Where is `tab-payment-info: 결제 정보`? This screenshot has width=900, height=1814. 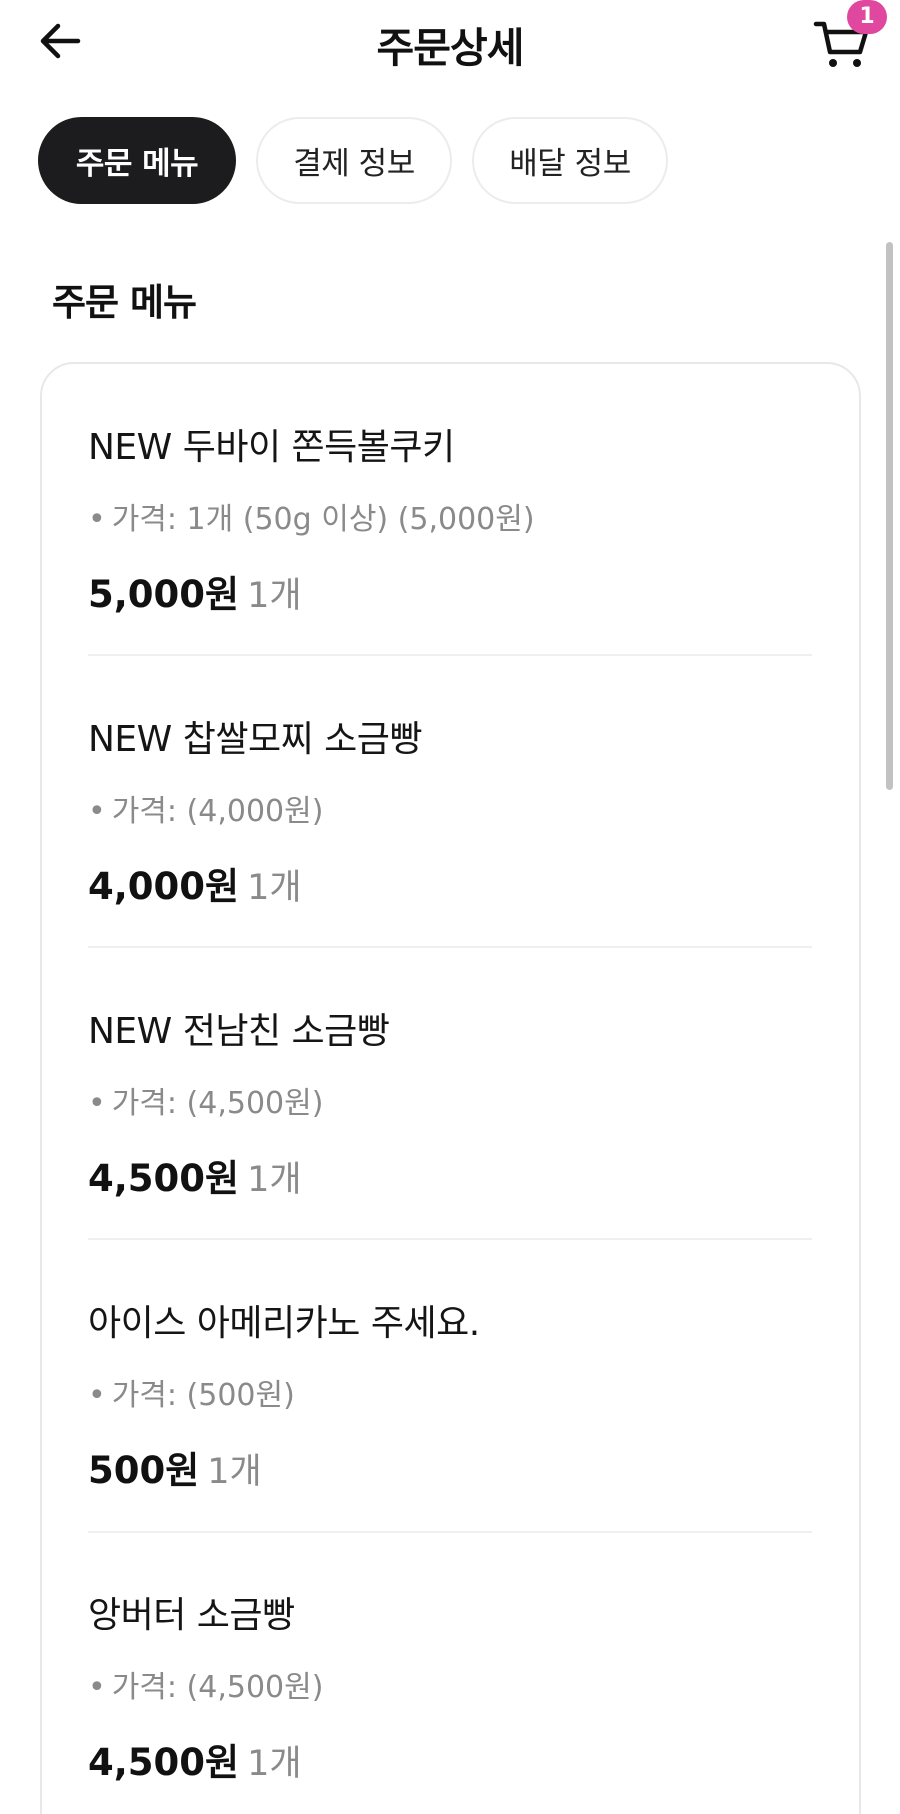
tab-payment-info: 결제 정보 is located at coordinates (354, 160).